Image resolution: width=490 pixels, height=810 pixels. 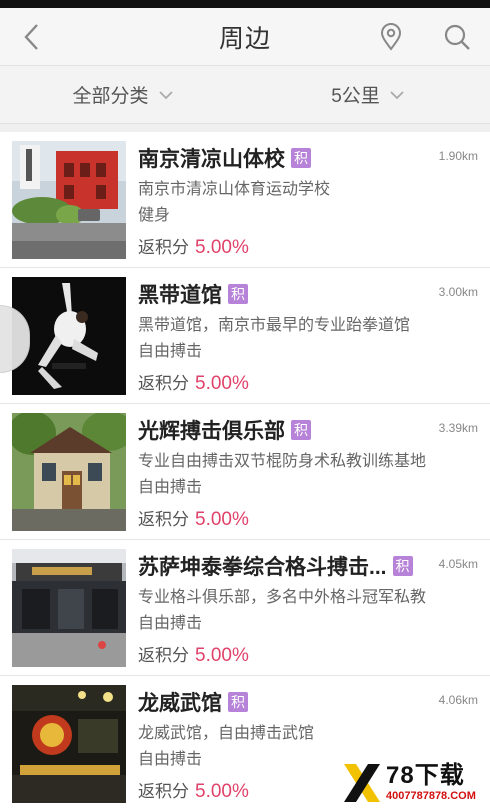 I want to click on page-title: 周边, so click(x=244, y=38).